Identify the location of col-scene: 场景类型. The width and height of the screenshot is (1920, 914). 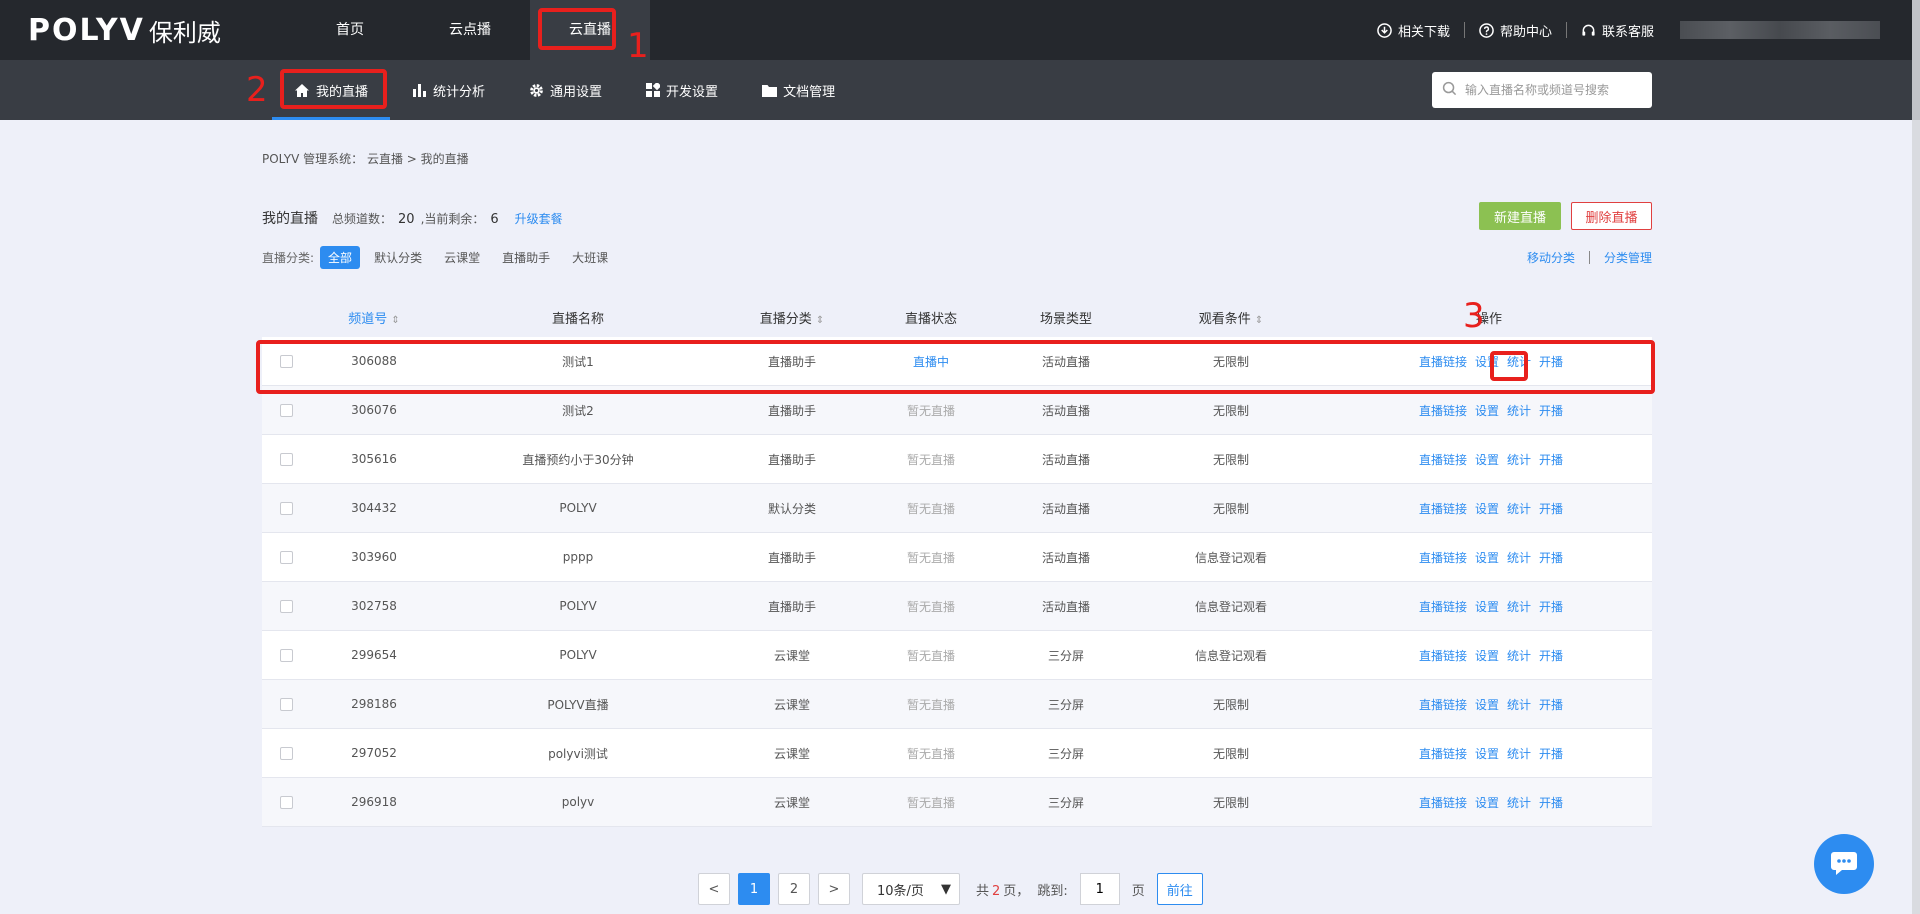
(1065, 319).